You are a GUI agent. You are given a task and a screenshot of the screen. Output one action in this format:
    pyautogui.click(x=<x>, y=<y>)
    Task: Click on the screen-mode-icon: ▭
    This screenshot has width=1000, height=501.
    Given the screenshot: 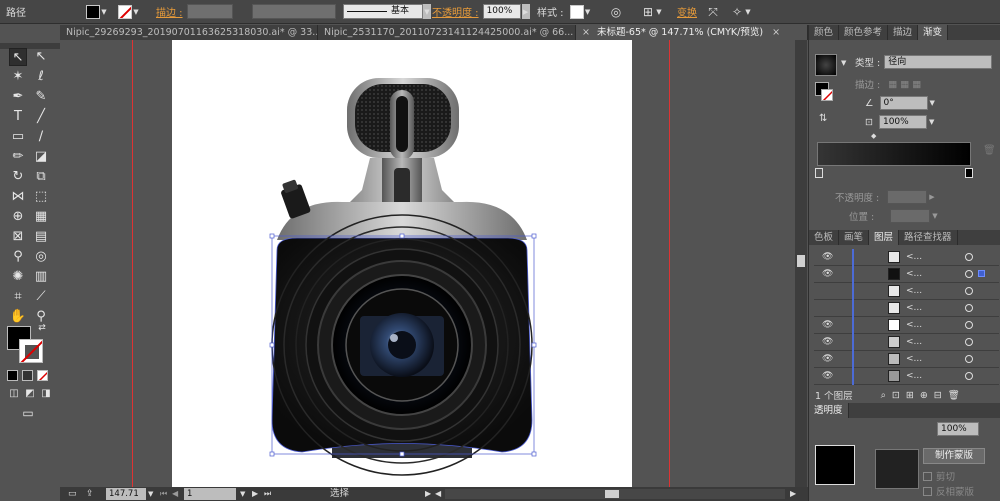 What is the action you would take?
    pyautogui.click(x=28, y=413)
    